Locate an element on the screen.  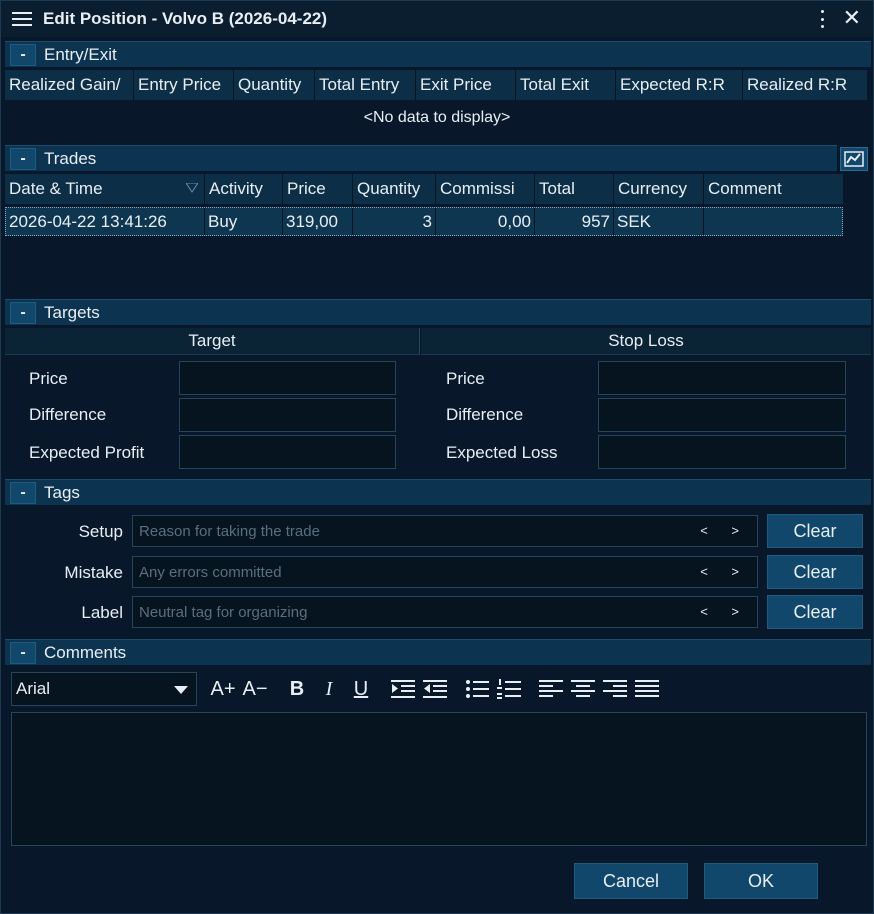
label-cycle-arrows: < > is located at coordinates (724, 611).